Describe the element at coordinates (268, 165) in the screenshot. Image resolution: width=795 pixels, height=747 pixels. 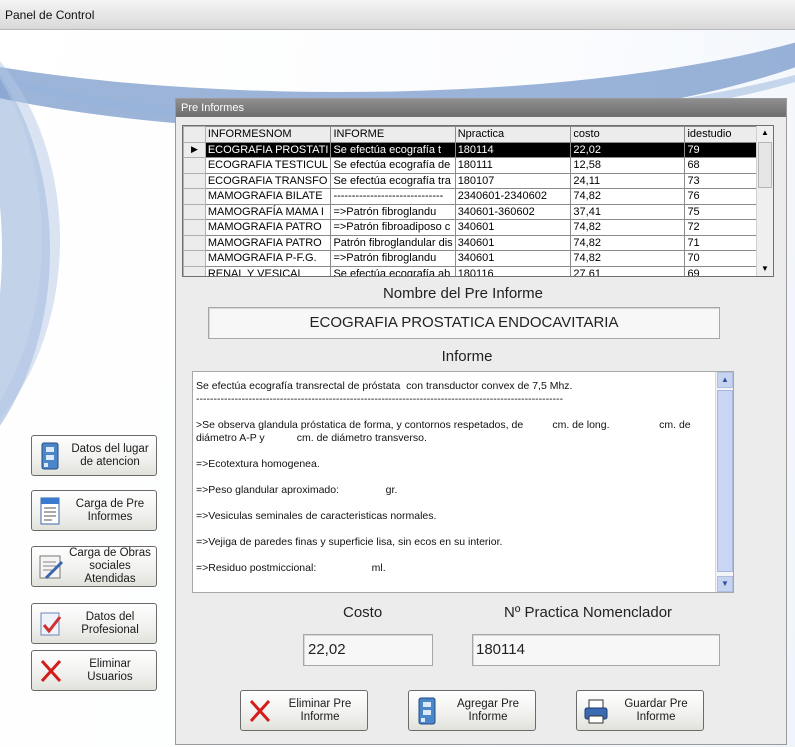
I see `table-cell: ECOGRAFIA TESTICUL` at that location.